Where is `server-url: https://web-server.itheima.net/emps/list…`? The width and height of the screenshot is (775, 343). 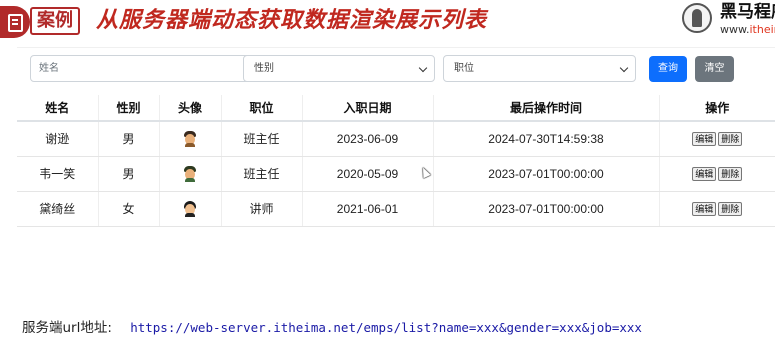 server-url: https://web-server.itheima.net/emps/list… is located at coordinates (386, 327).